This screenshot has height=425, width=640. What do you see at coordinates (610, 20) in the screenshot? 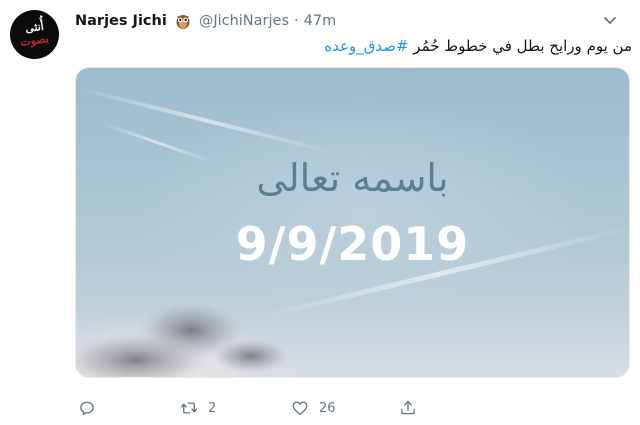
I see `chevron-down-icon` at bounding box center [610, 20].